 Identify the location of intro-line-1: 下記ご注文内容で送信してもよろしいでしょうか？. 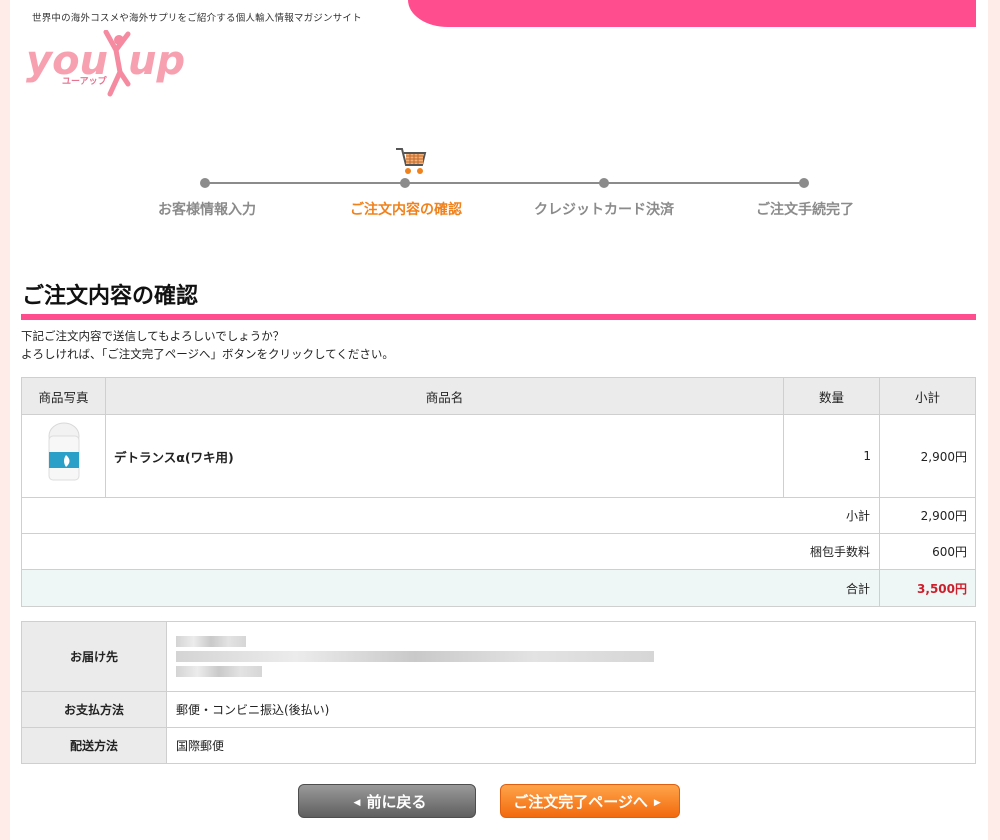
(153, 336).